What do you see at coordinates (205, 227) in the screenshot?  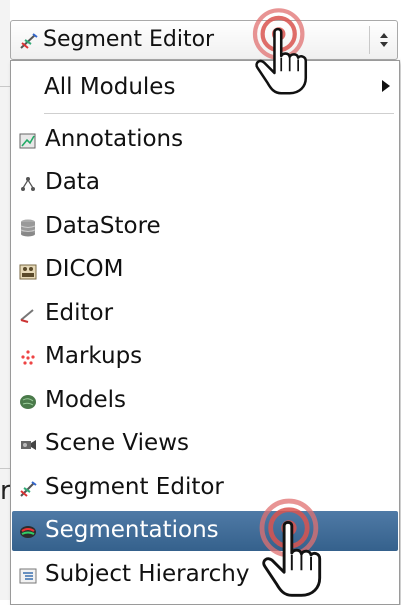 I see `menu-item-datastore: DataStore` at bounding box center [205, 227].